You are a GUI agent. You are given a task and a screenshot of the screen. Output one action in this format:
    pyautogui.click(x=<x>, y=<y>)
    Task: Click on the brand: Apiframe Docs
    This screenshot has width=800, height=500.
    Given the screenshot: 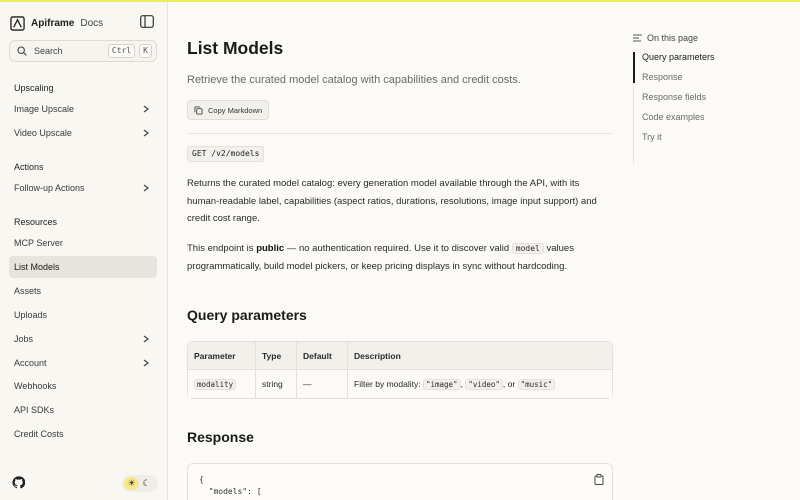 What is the action you would take?
    pyautogui.click(x=56, y=23)
    